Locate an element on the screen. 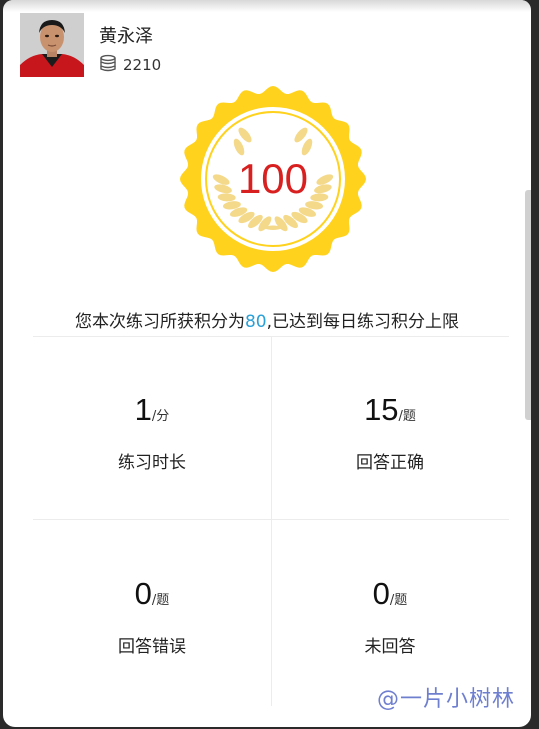  user-name: 黄永泽 is located at coordinates (126, 36).